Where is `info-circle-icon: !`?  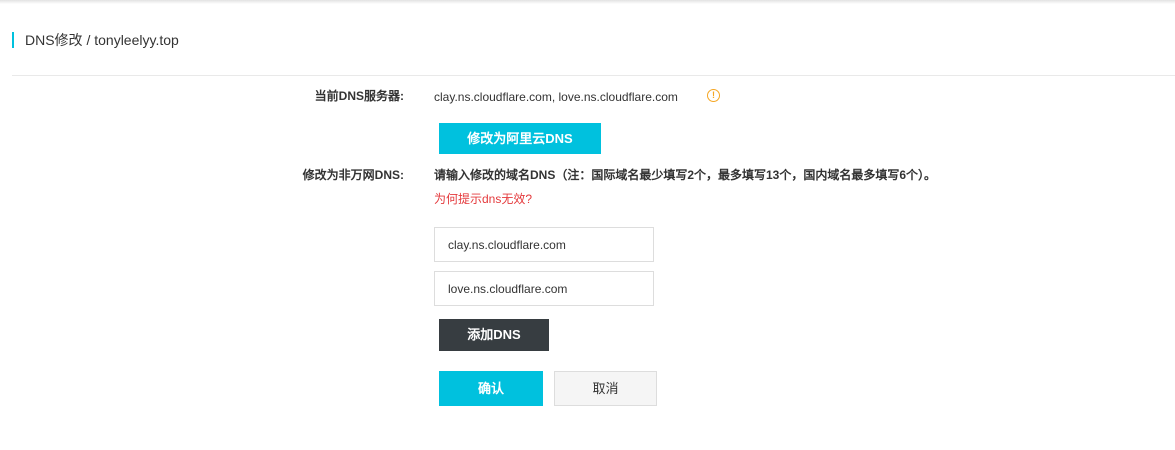 info-circle-icon: ! is located at coordinates (713, 95).